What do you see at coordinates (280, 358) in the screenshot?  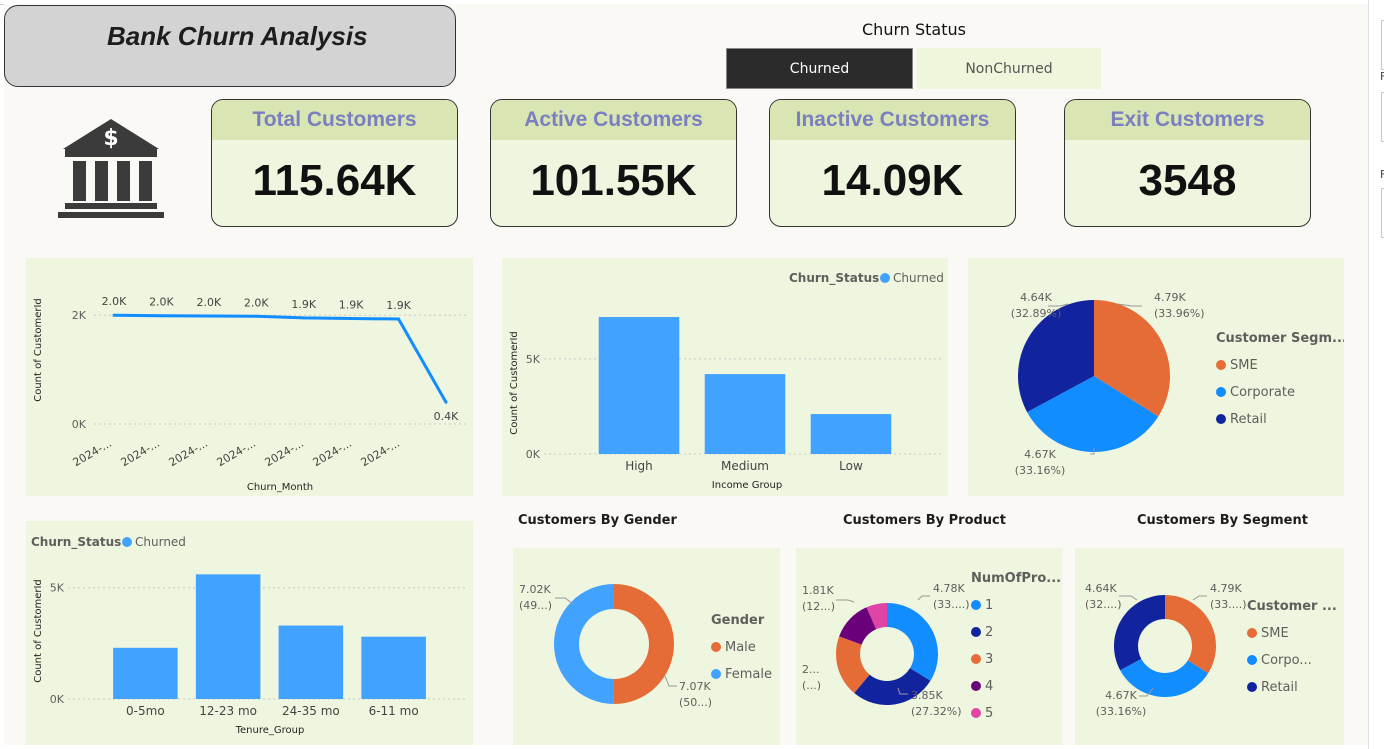 I see `churn-line-series` at bounding box center [280, 358].